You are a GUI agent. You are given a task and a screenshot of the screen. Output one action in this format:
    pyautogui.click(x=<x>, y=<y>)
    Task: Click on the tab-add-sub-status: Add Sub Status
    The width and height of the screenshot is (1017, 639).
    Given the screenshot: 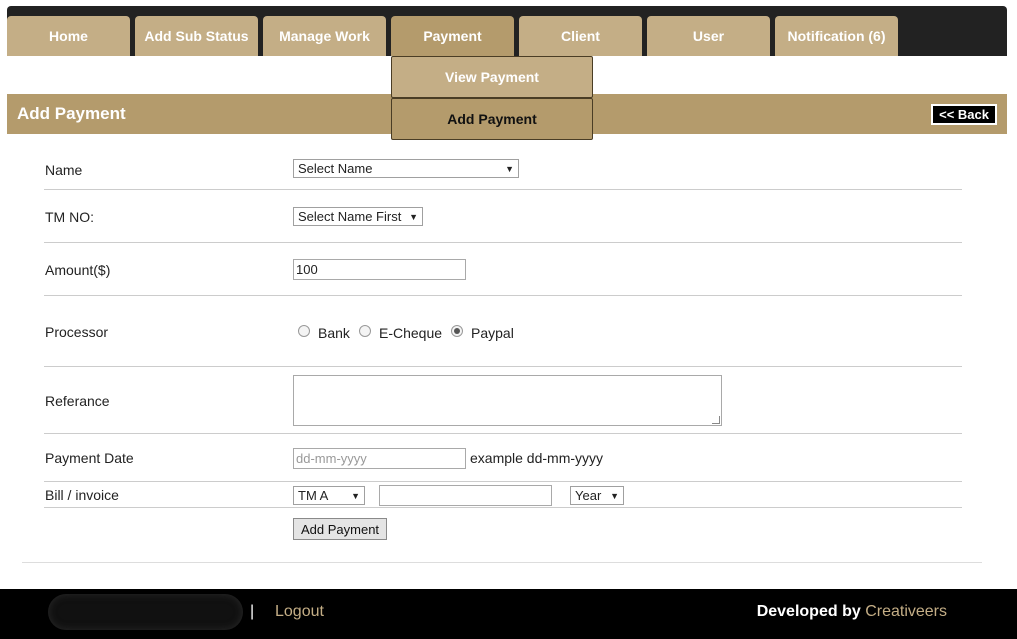 What is the action you would take?
    pyautogui.click(x=196, y=36)
    